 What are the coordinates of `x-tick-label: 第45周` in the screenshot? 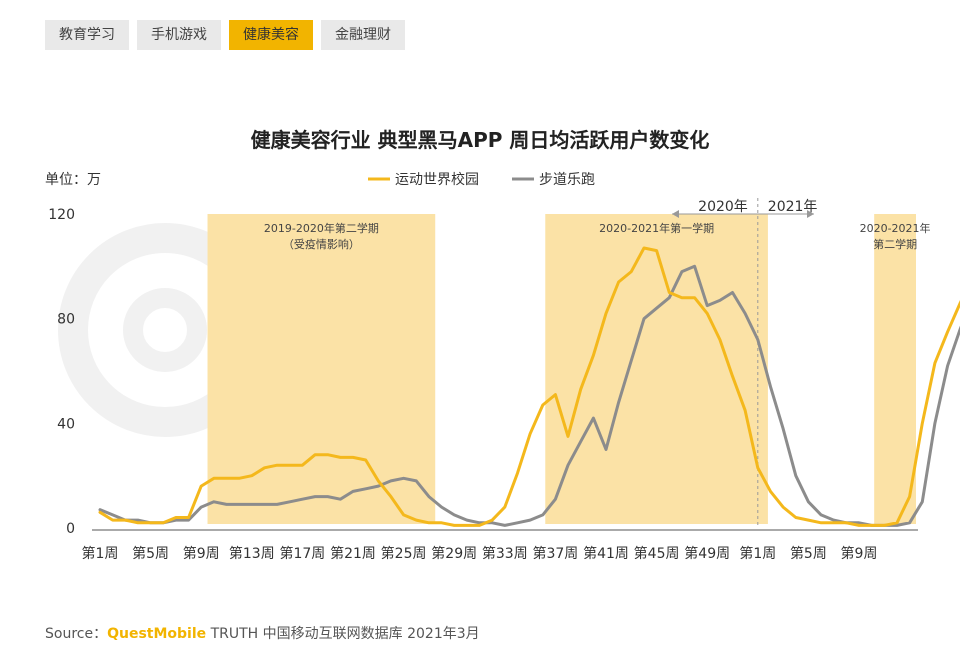 It's located at (657, 553).